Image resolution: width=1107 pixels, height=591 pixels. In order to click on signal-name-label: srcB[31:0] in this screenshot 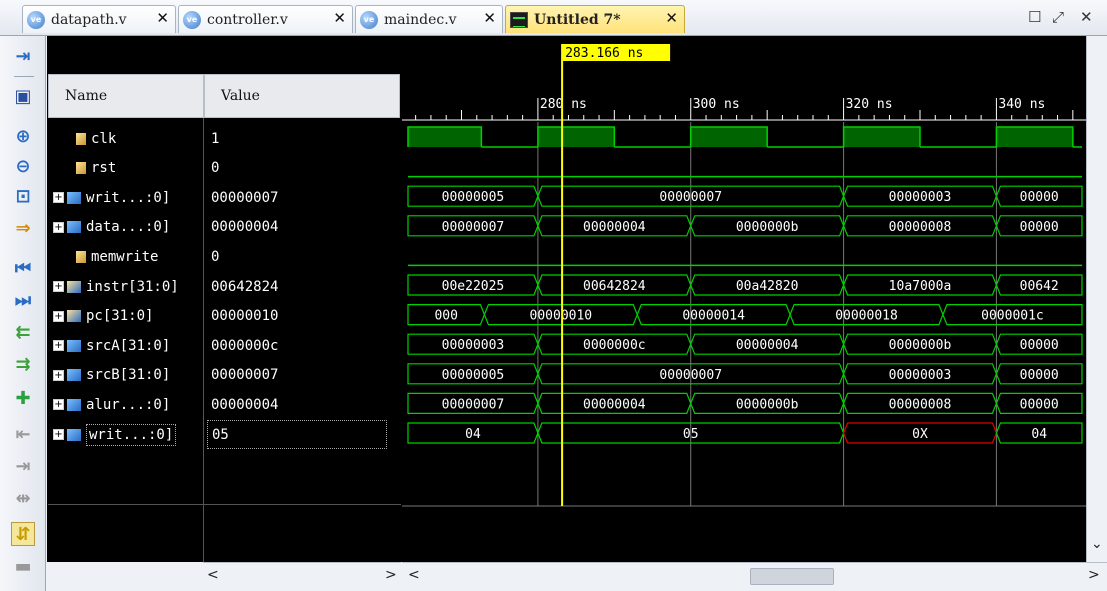, I will do `click(128, 375)`.